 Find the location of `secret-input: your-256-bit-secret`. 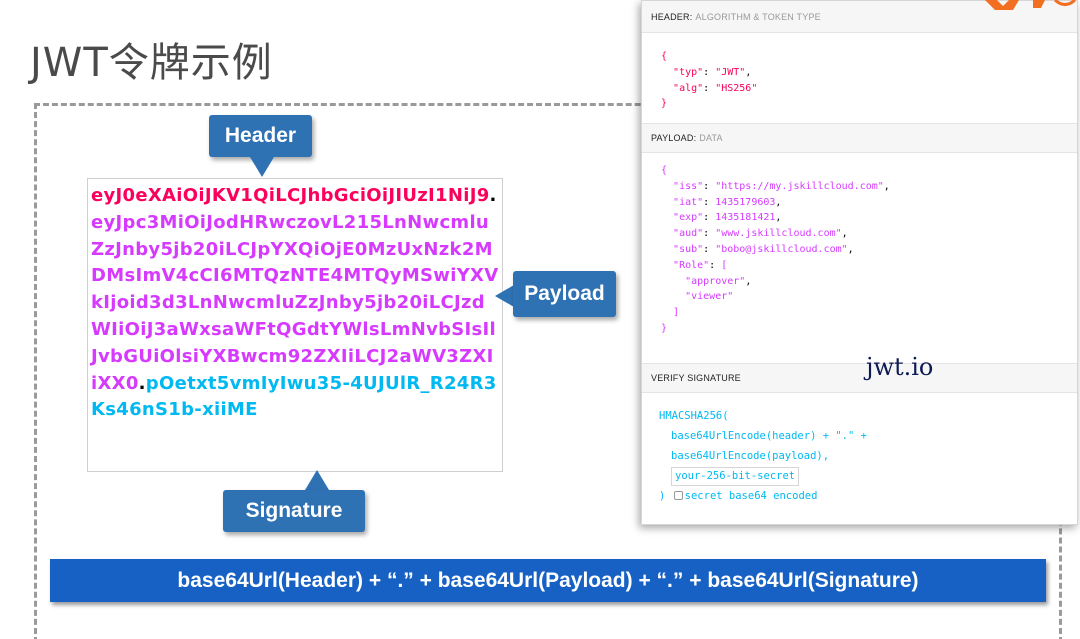

secret-input: your-256-bit-secret is located at coordinates (735, 476).